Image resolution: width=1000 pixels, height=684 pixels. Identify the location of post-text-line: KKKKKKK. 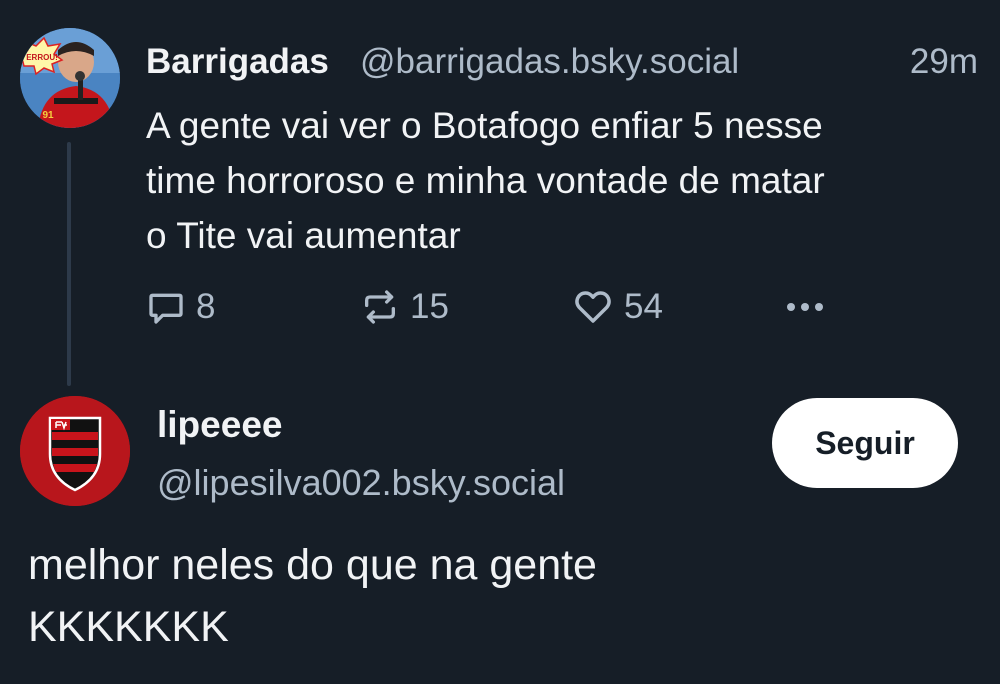
(128, 627).